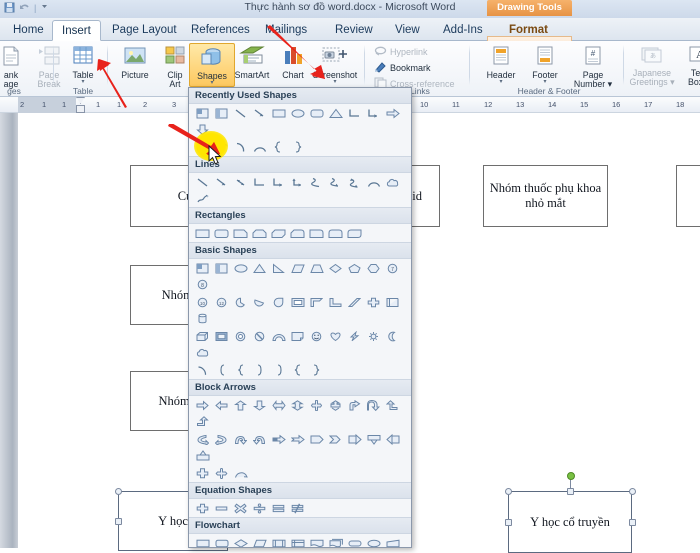 This screenshot has height=553, width=700. Describe the element at coordinates (278, 508) in the screenshot. I see `equal-shape` at that location.